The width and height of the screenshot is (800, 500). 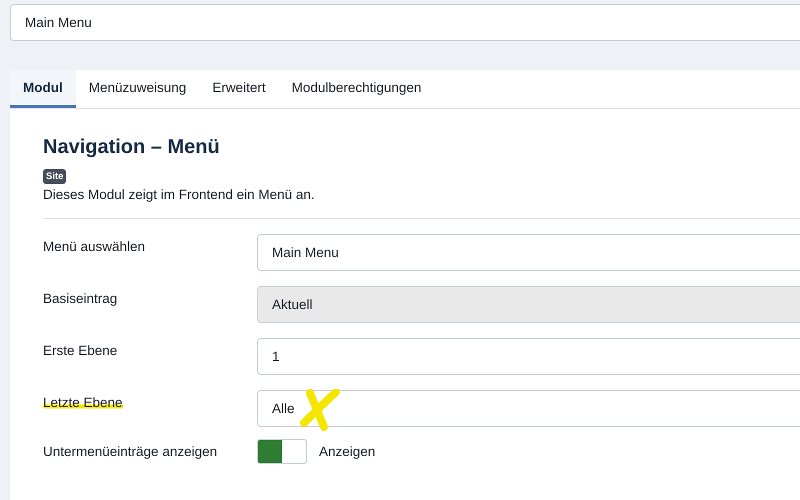 What do you see at coordinates (282, 451) in the screenshot?
I see `toggle-switch` at bounding box center [282, 451].